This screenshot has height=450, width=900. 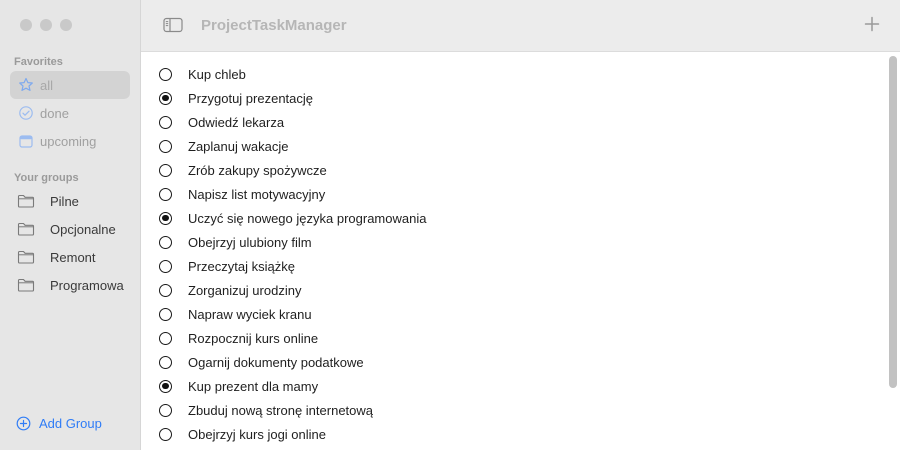 I want to click on task-row: Kup chleb, so click(x=202, y=74).